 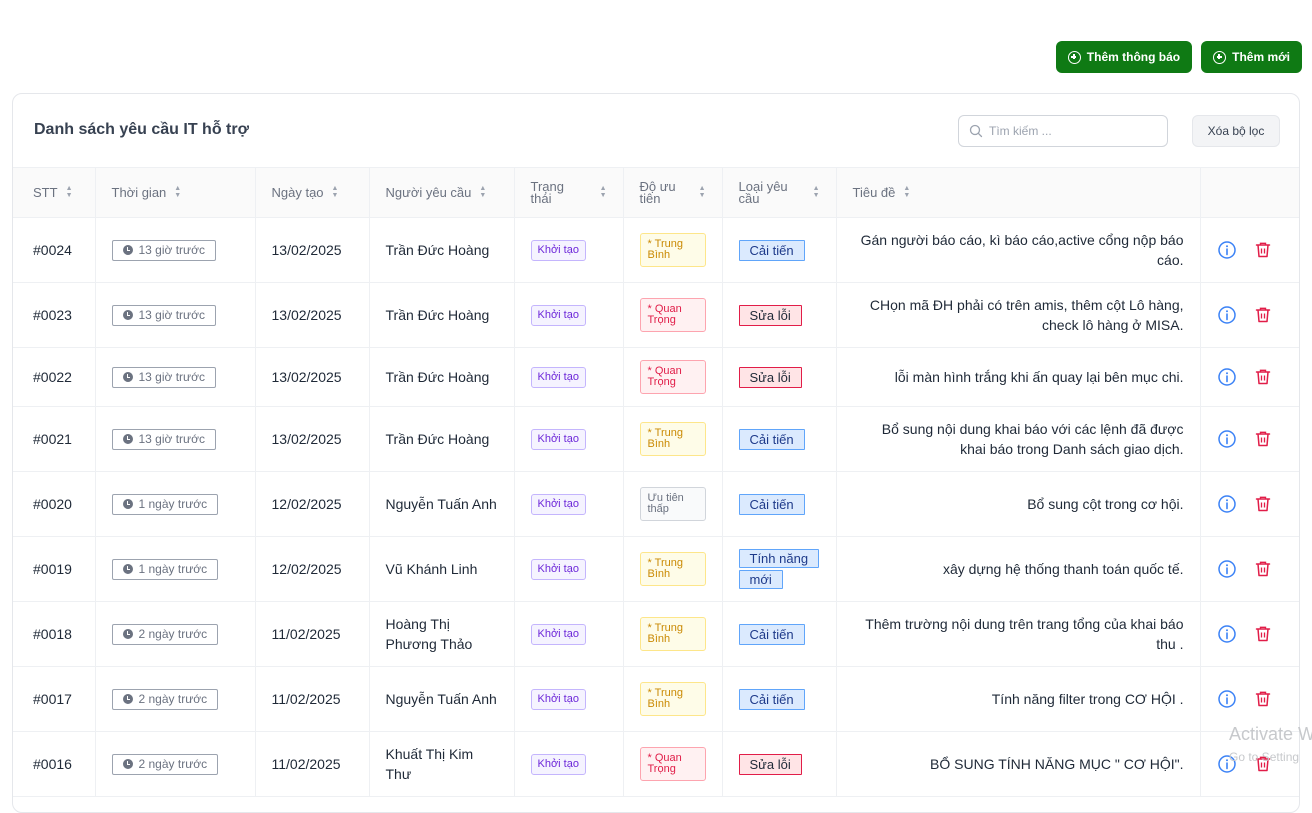 I want to click on cell-id: #0022, so click(x=54, y=377).